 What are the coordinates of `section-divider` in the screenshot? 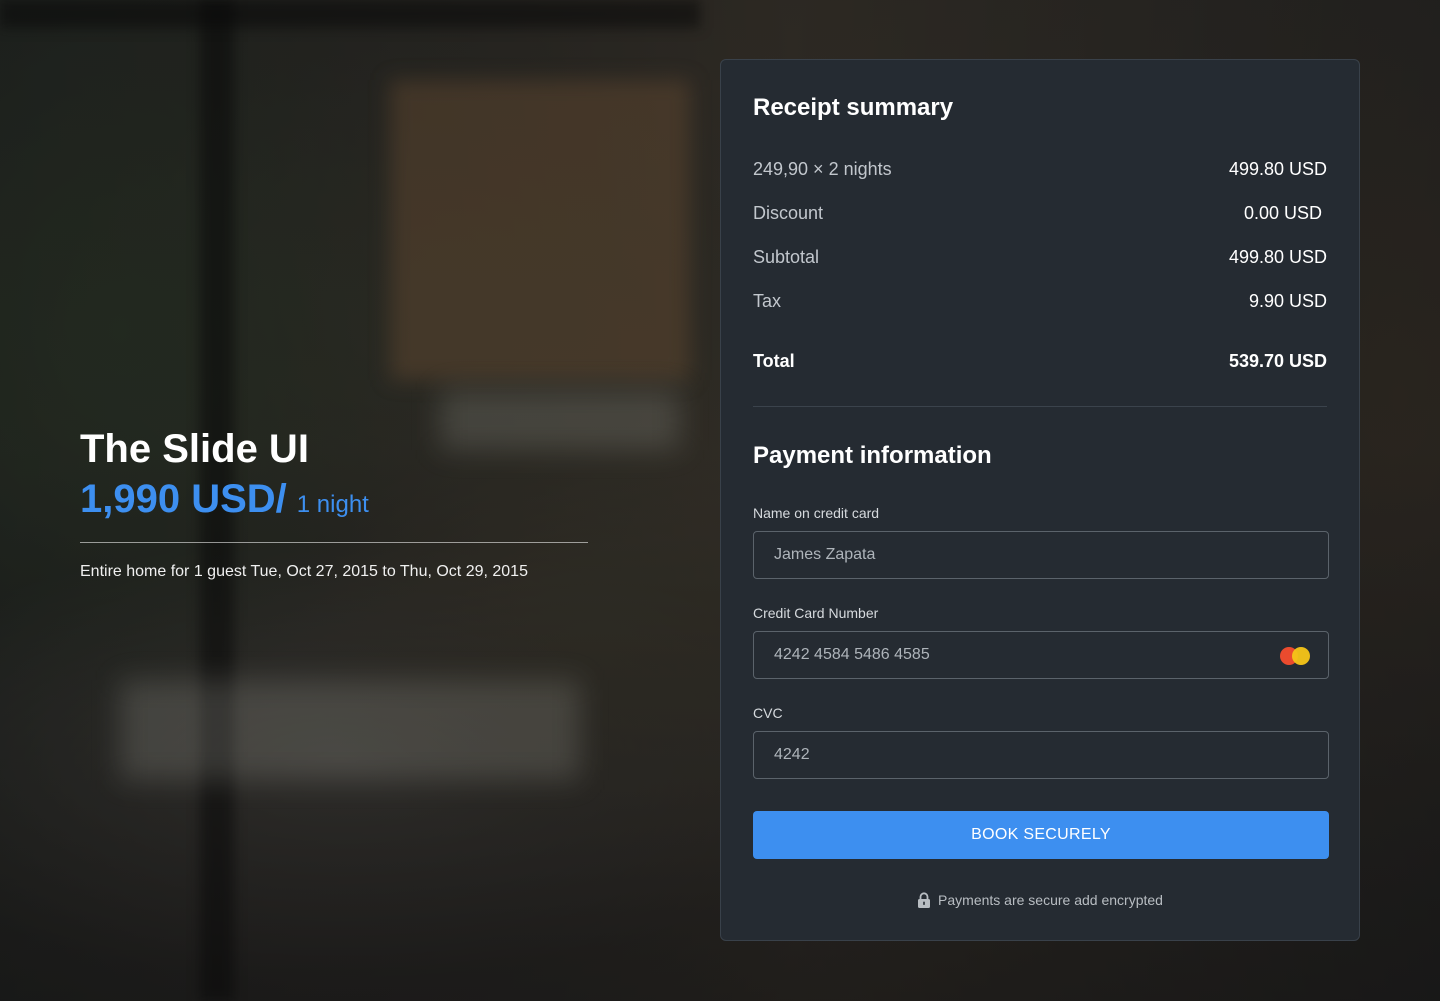 It's located at (1040, 406).